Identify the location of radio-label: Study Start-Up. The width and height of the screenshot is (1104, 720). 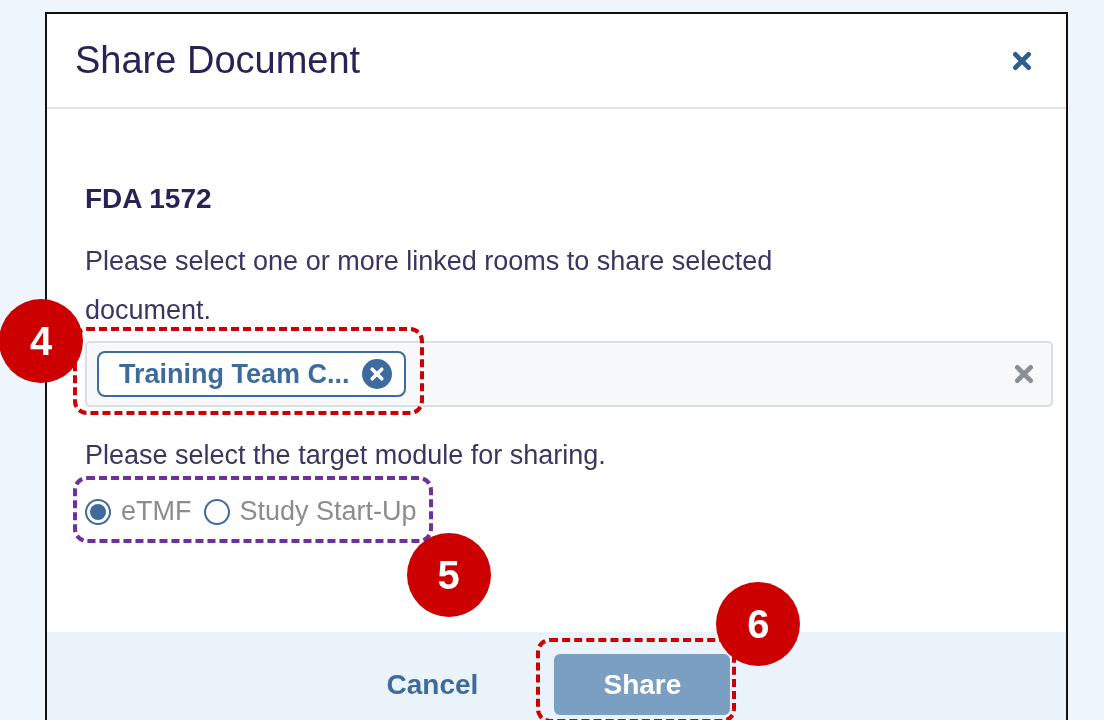
(328, 511).